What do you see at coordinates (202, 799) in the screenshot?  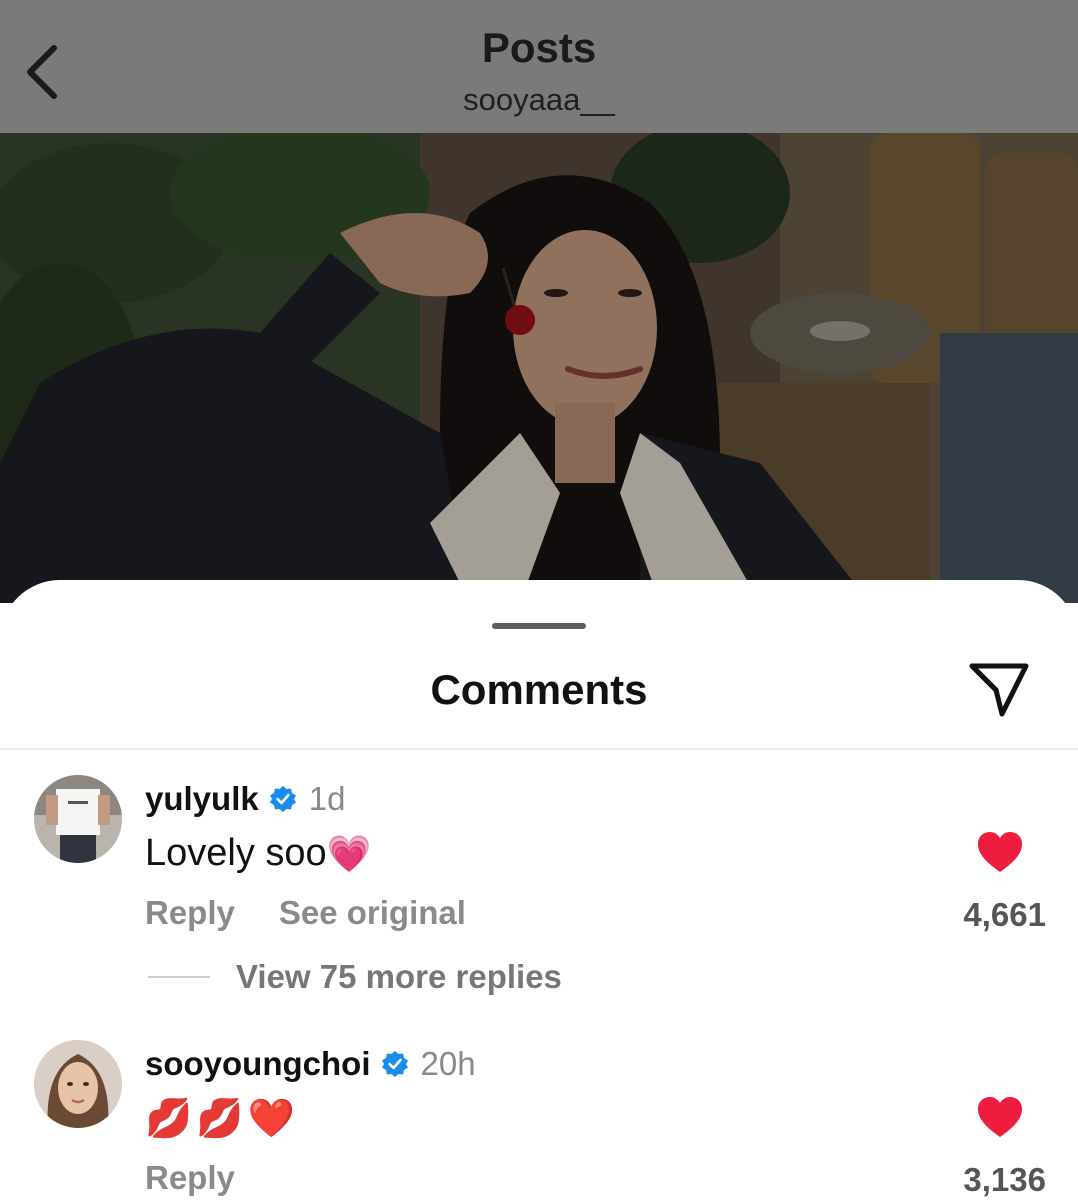 I see `comment-username: yulyulk` at bounding box center [202, 799].